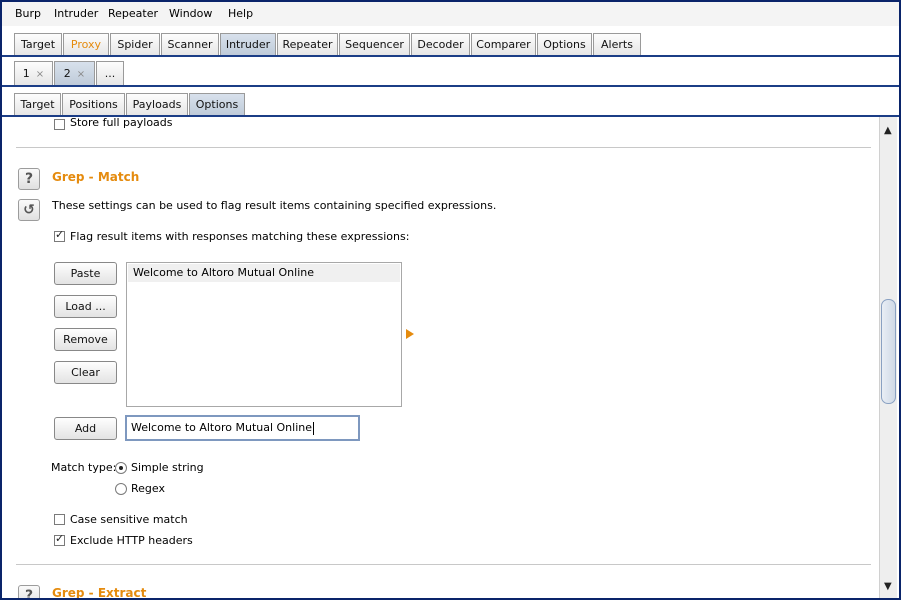 The image size is (901, 600). I want to click on paste-button: Paste, so click(85, 273).